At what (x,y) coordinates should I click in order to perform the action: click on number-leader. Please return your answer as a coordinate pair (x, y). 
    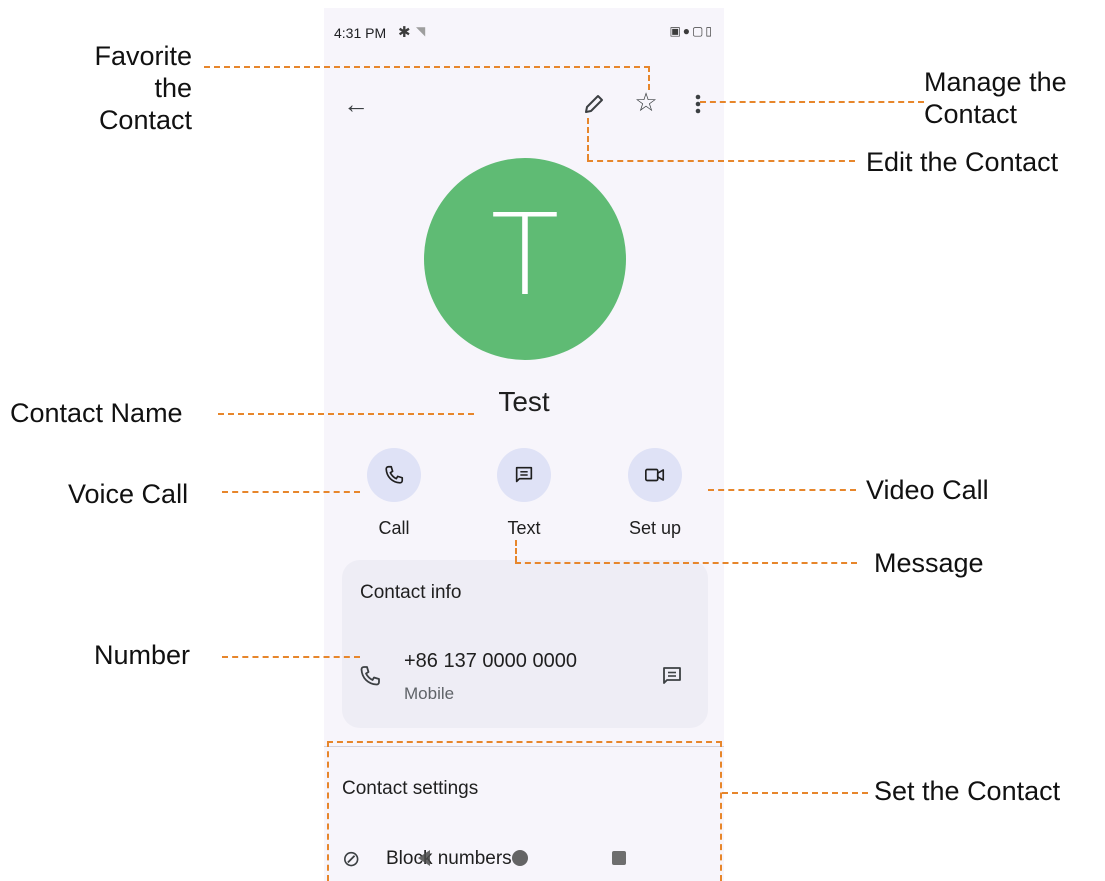
    Looking at the image, I should click on (291, 657).